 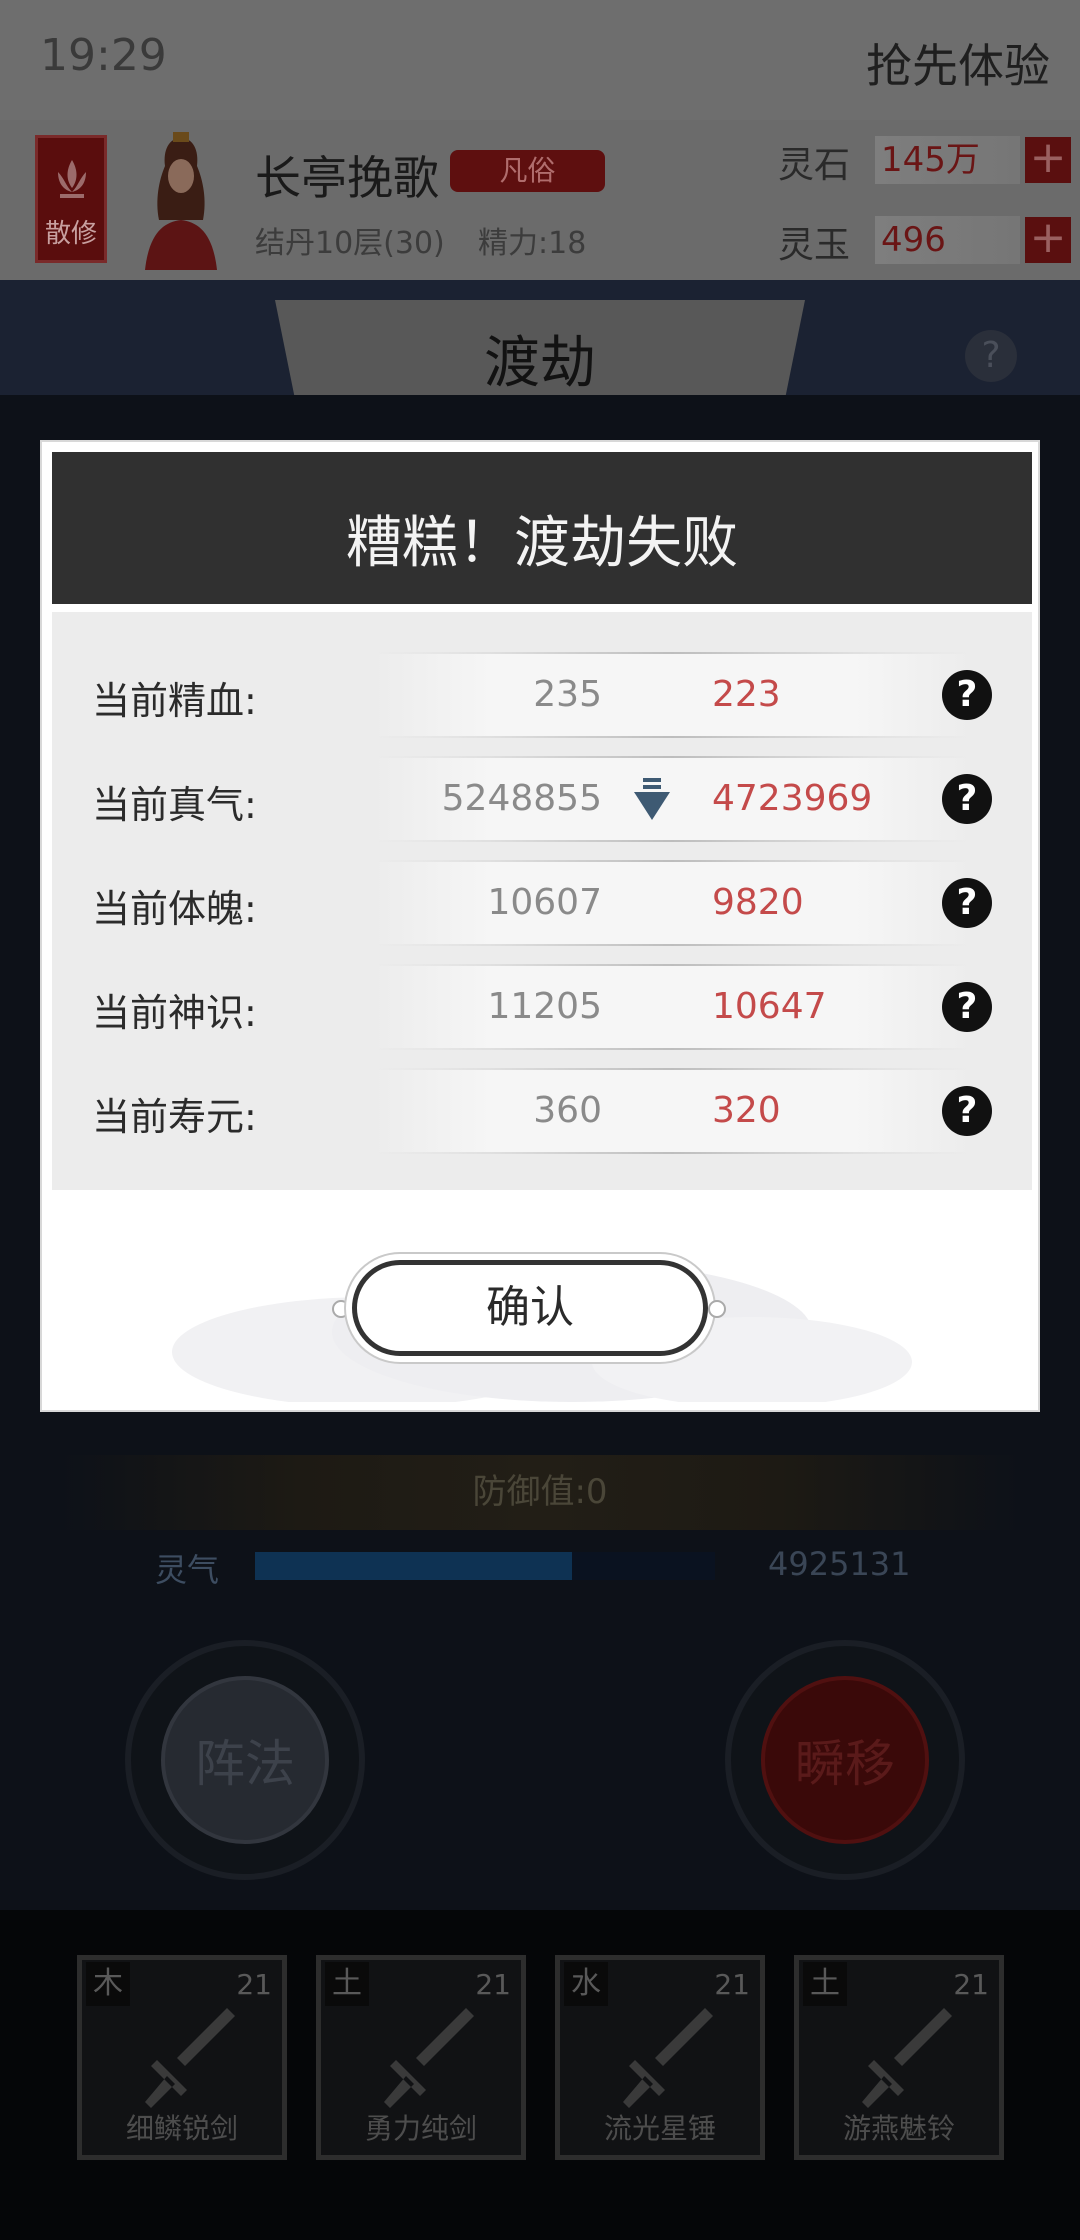 I want to click on confirm-button-frame: 确认, so click(x=537, y=1309).